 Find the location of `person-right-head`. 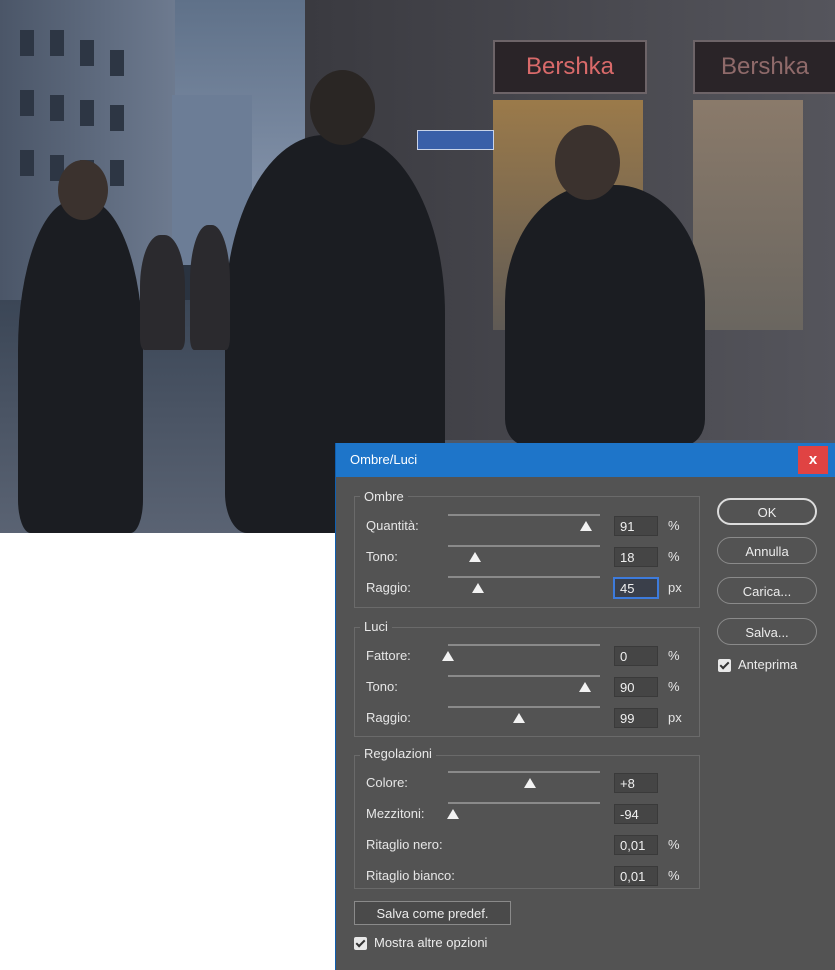

person-right-head is located at coordinates (587, 162).